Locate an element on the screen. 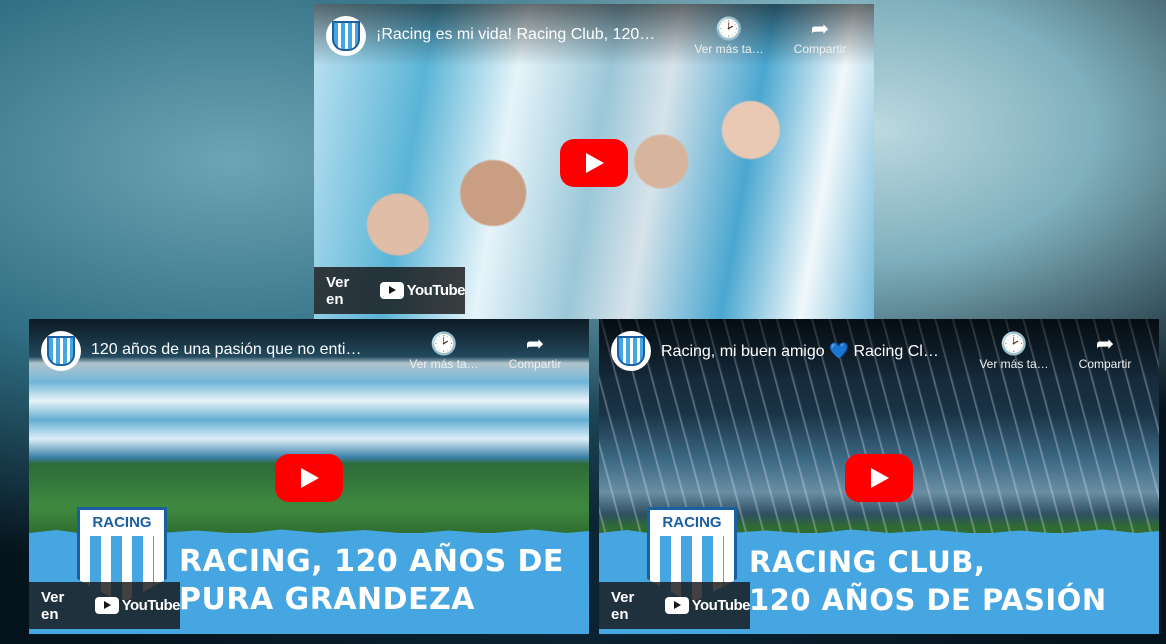 Image resolution: width=1166 pixels, height=644 pixels. thumbnail-promo-text: RACING CLUB, 120 AÑOS DE PASIÓN is located at coordinates (949, 581).